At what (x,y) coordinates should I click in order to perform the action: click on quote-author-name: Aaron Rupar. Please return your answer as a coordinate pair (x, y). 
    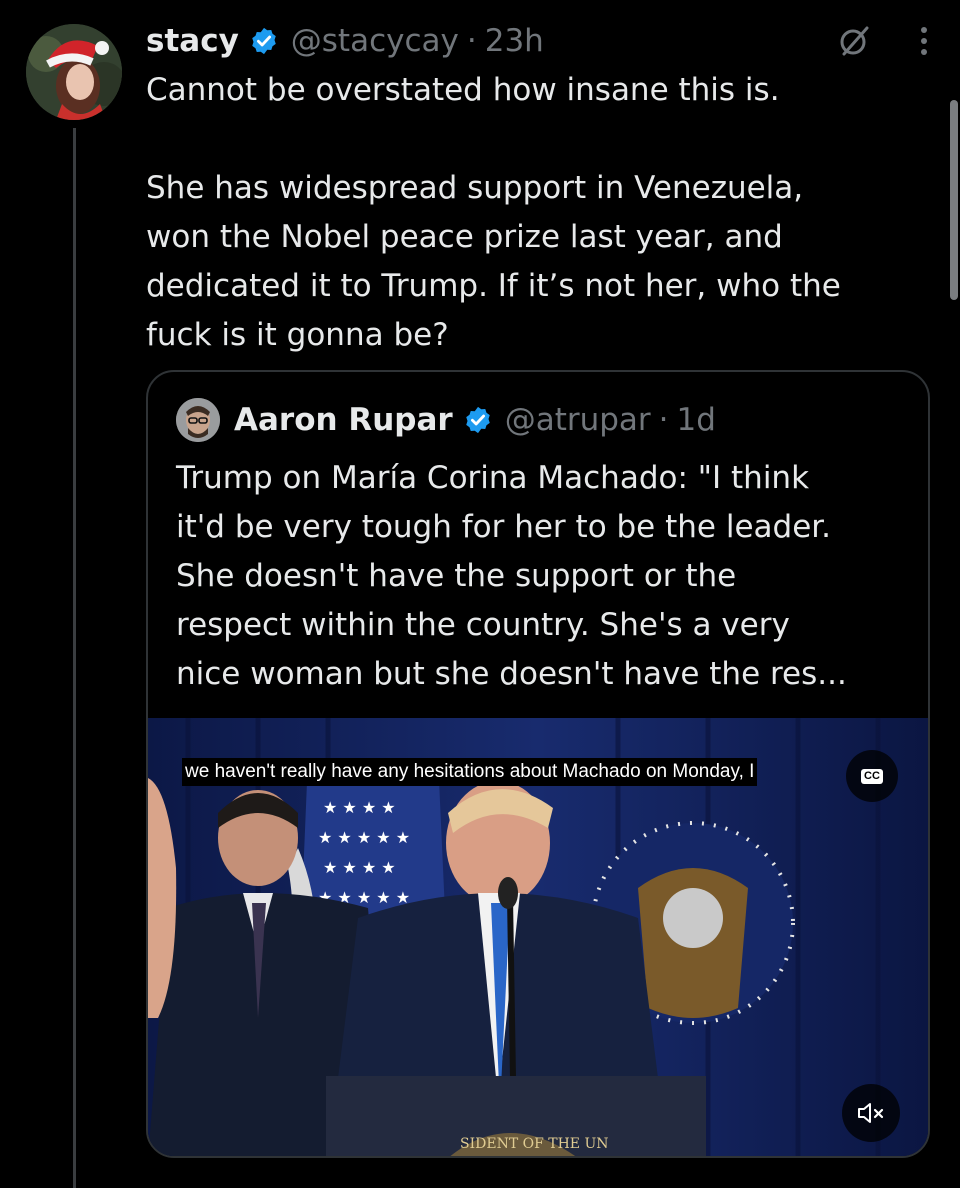
    Looking at the image, I should click on (343, 420).